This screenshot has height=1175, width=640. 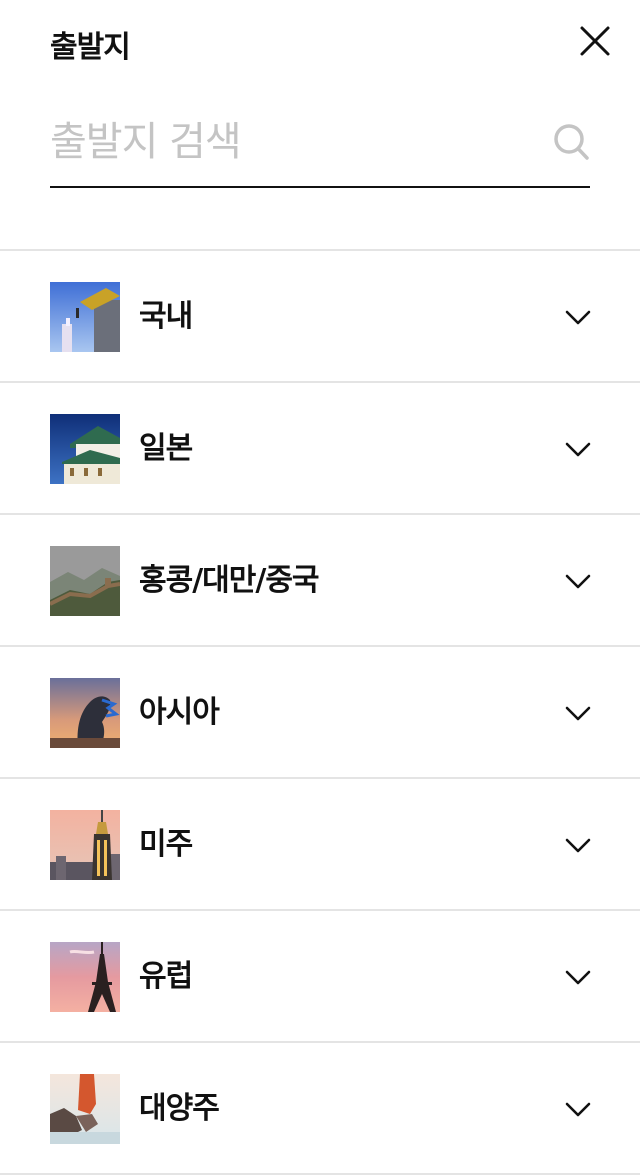 I want to click on region-item-oceania: 대양주, so click(x=320, y=1109).